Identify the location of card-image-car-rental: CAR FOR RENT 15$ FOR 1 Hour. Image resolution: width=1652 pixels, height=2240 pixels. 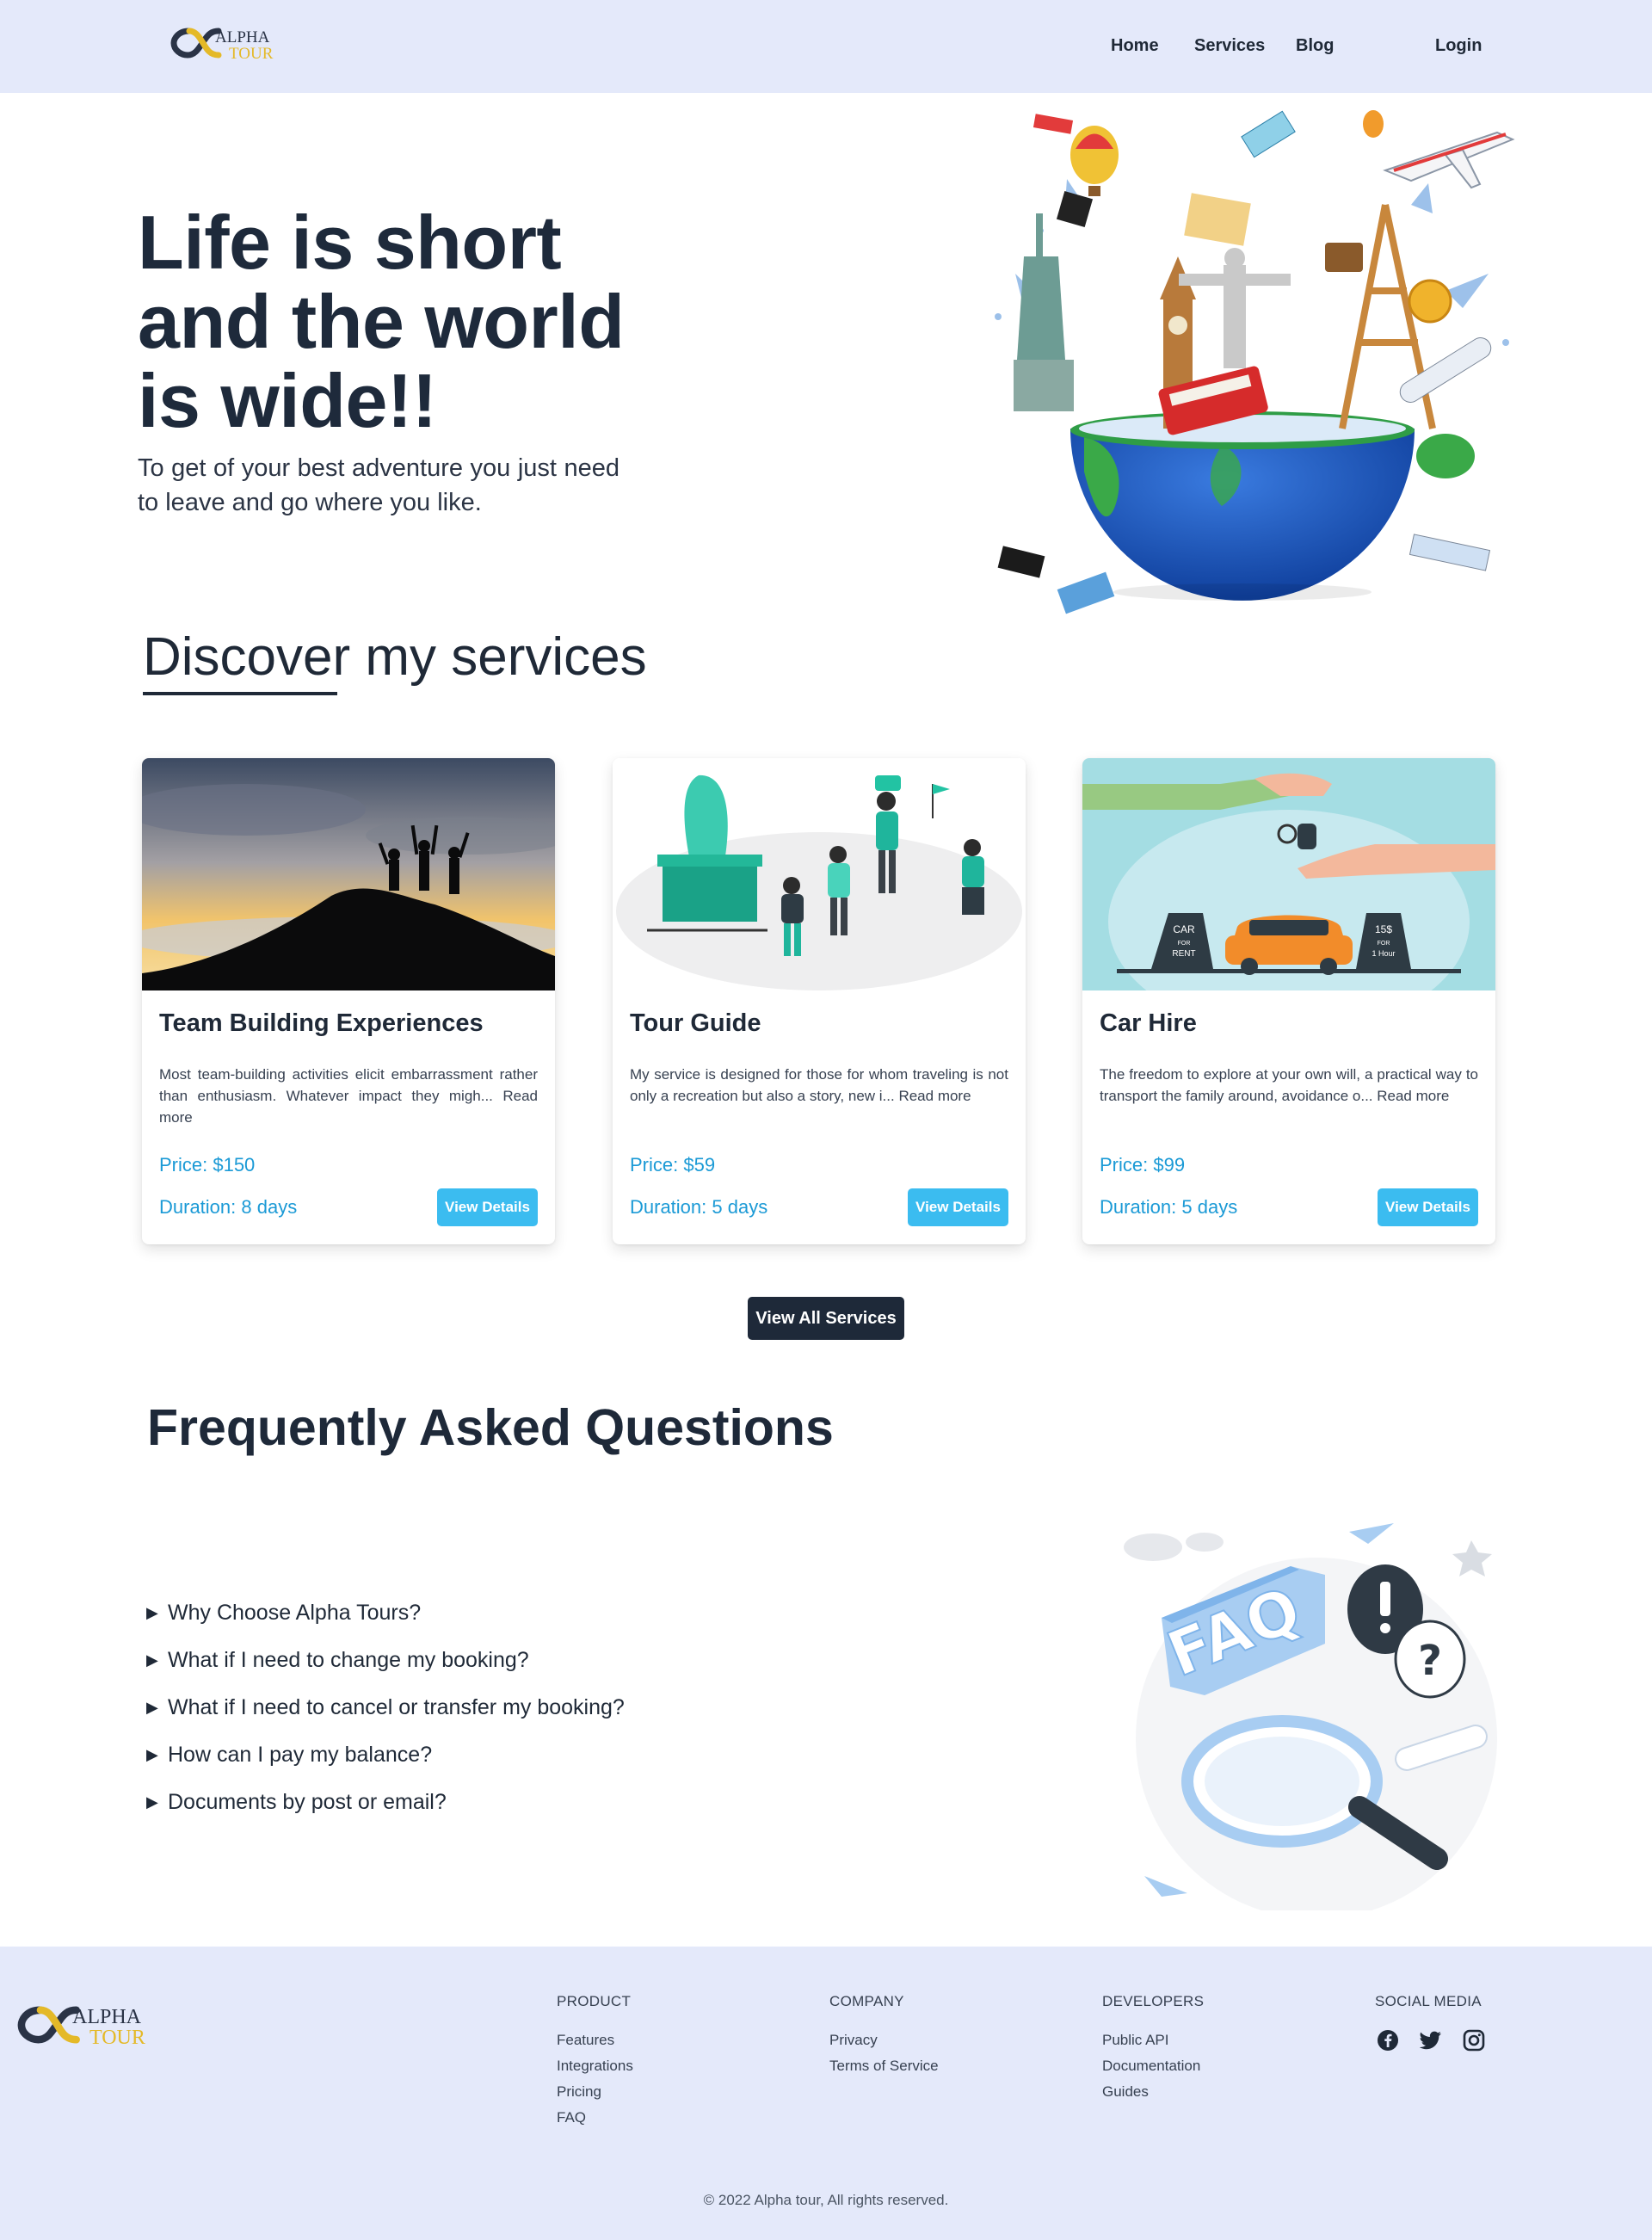
(1288, 874).